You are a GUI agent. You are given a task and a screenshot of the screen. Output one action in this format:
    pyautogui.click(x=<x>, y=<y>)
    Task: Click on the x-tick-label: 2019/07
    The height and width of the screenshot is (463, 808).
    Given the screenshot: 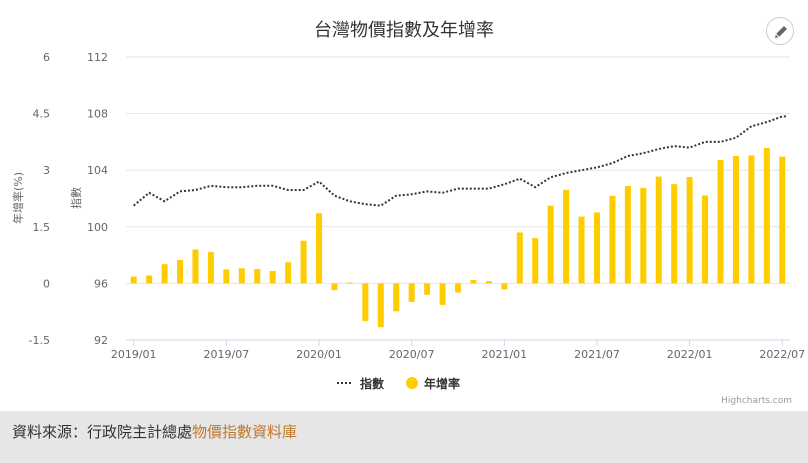 What is the action you would take?
    pyautogui.click(x=227, y=354)
    